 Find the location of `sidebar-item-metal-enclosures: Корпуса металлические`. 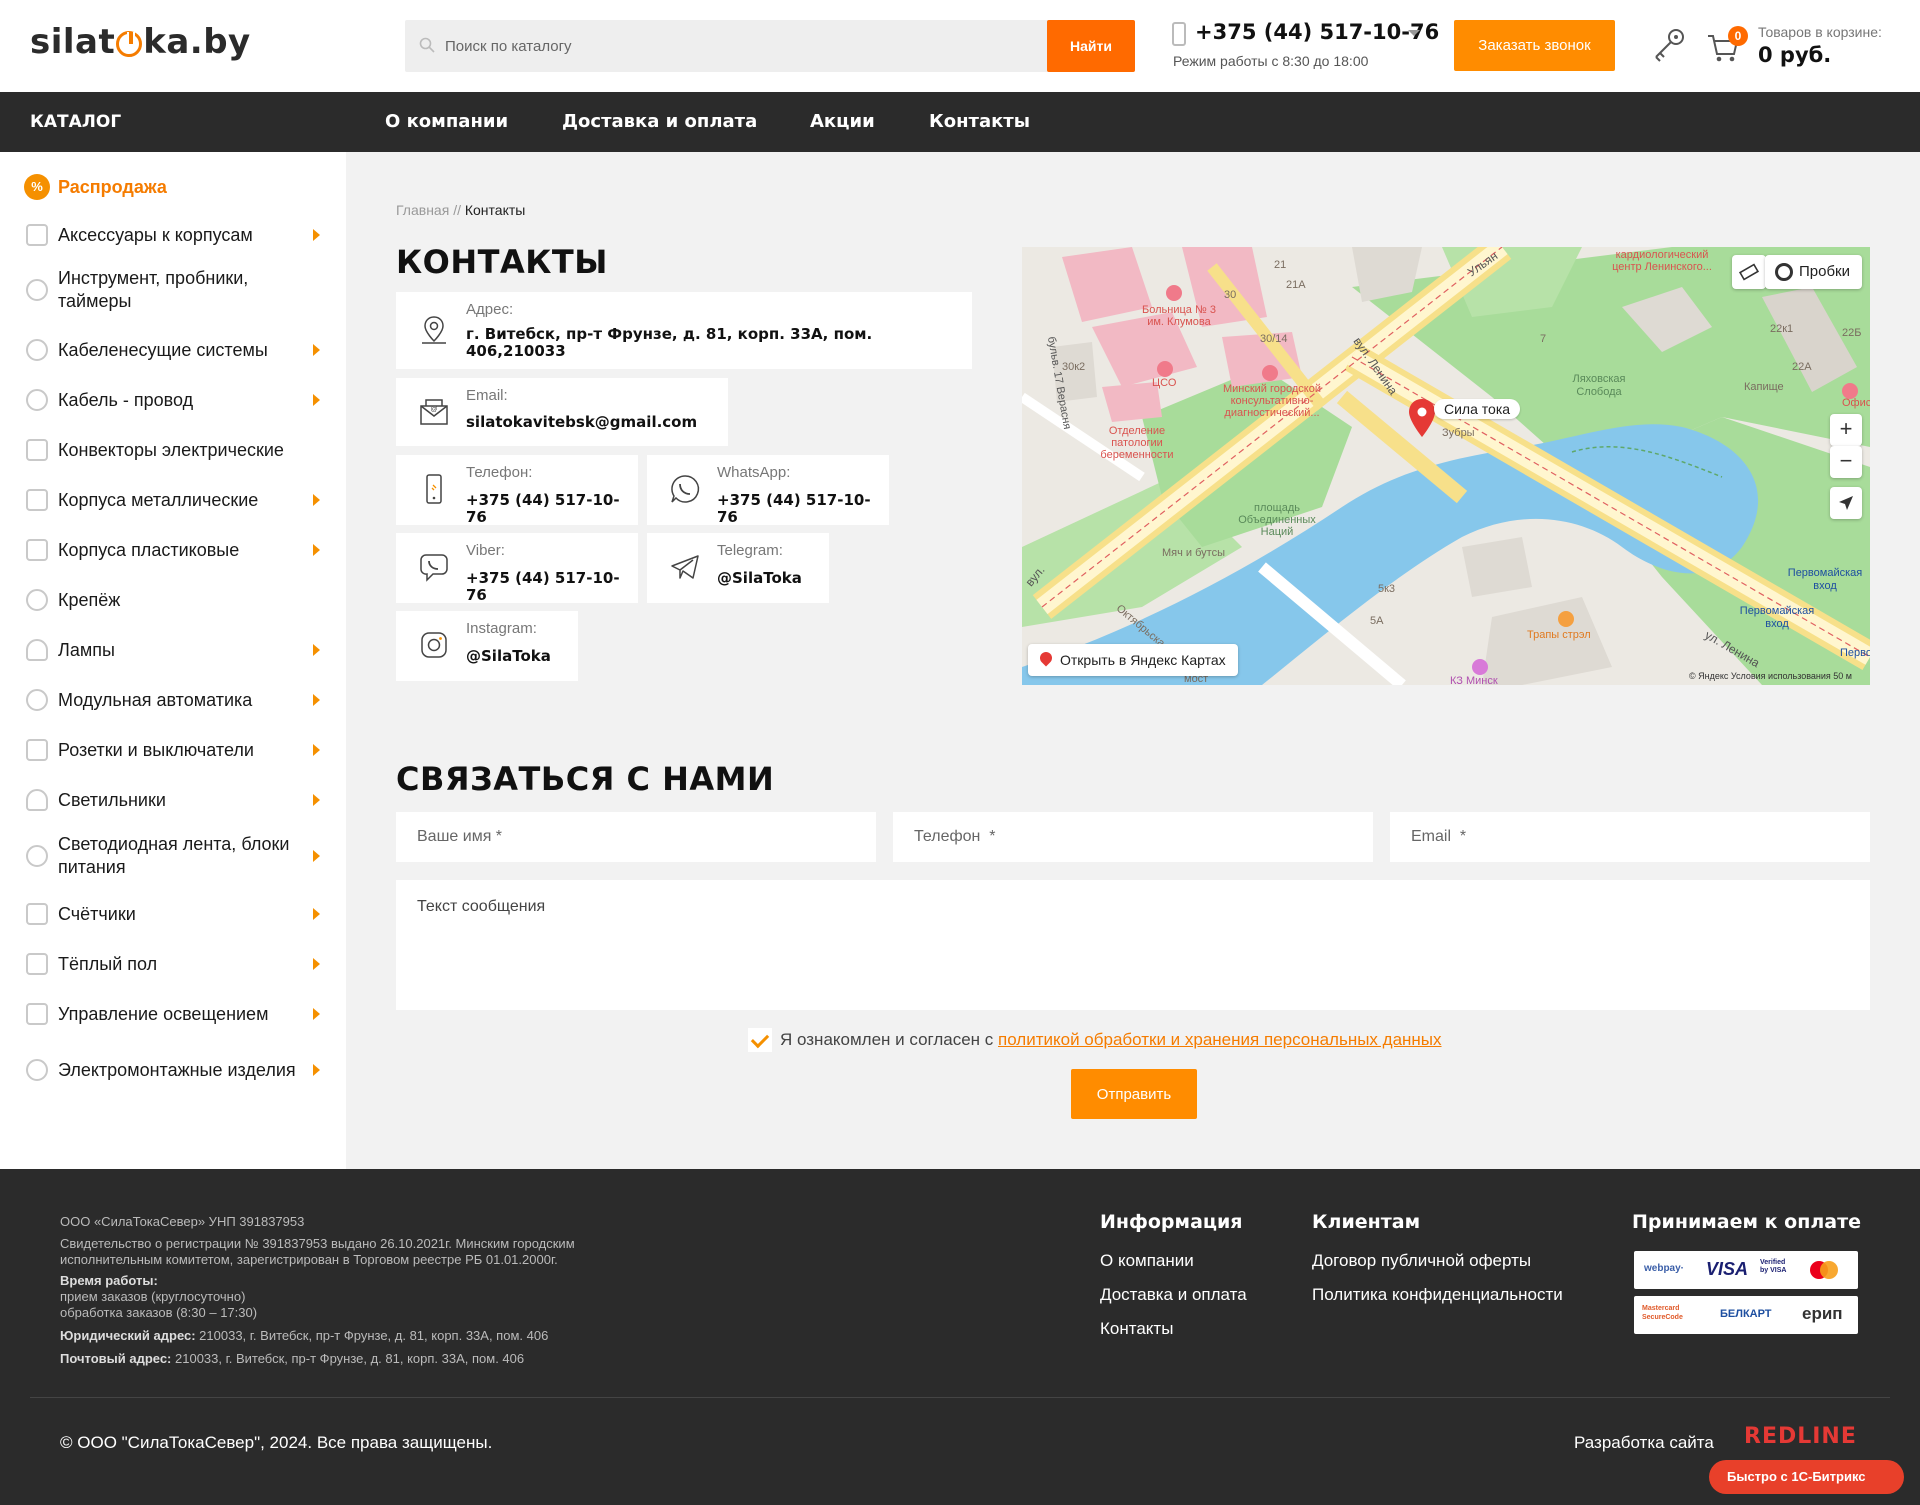

sidebar-item-metal-enclosures: Корпуса металлические is located at coordinates (173, 500).